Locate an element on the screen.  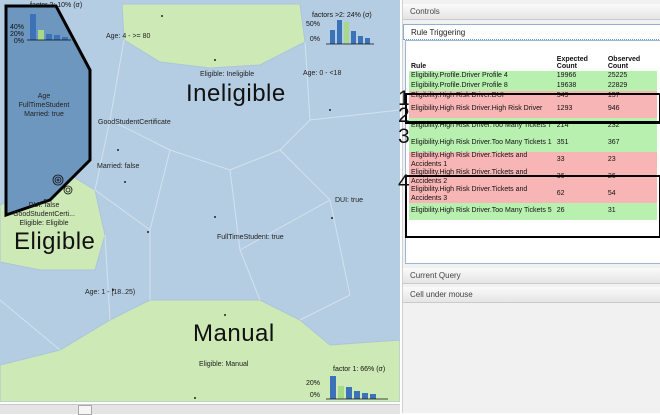
label-dui-true: DUI: true is located at coordinates (349, 200).